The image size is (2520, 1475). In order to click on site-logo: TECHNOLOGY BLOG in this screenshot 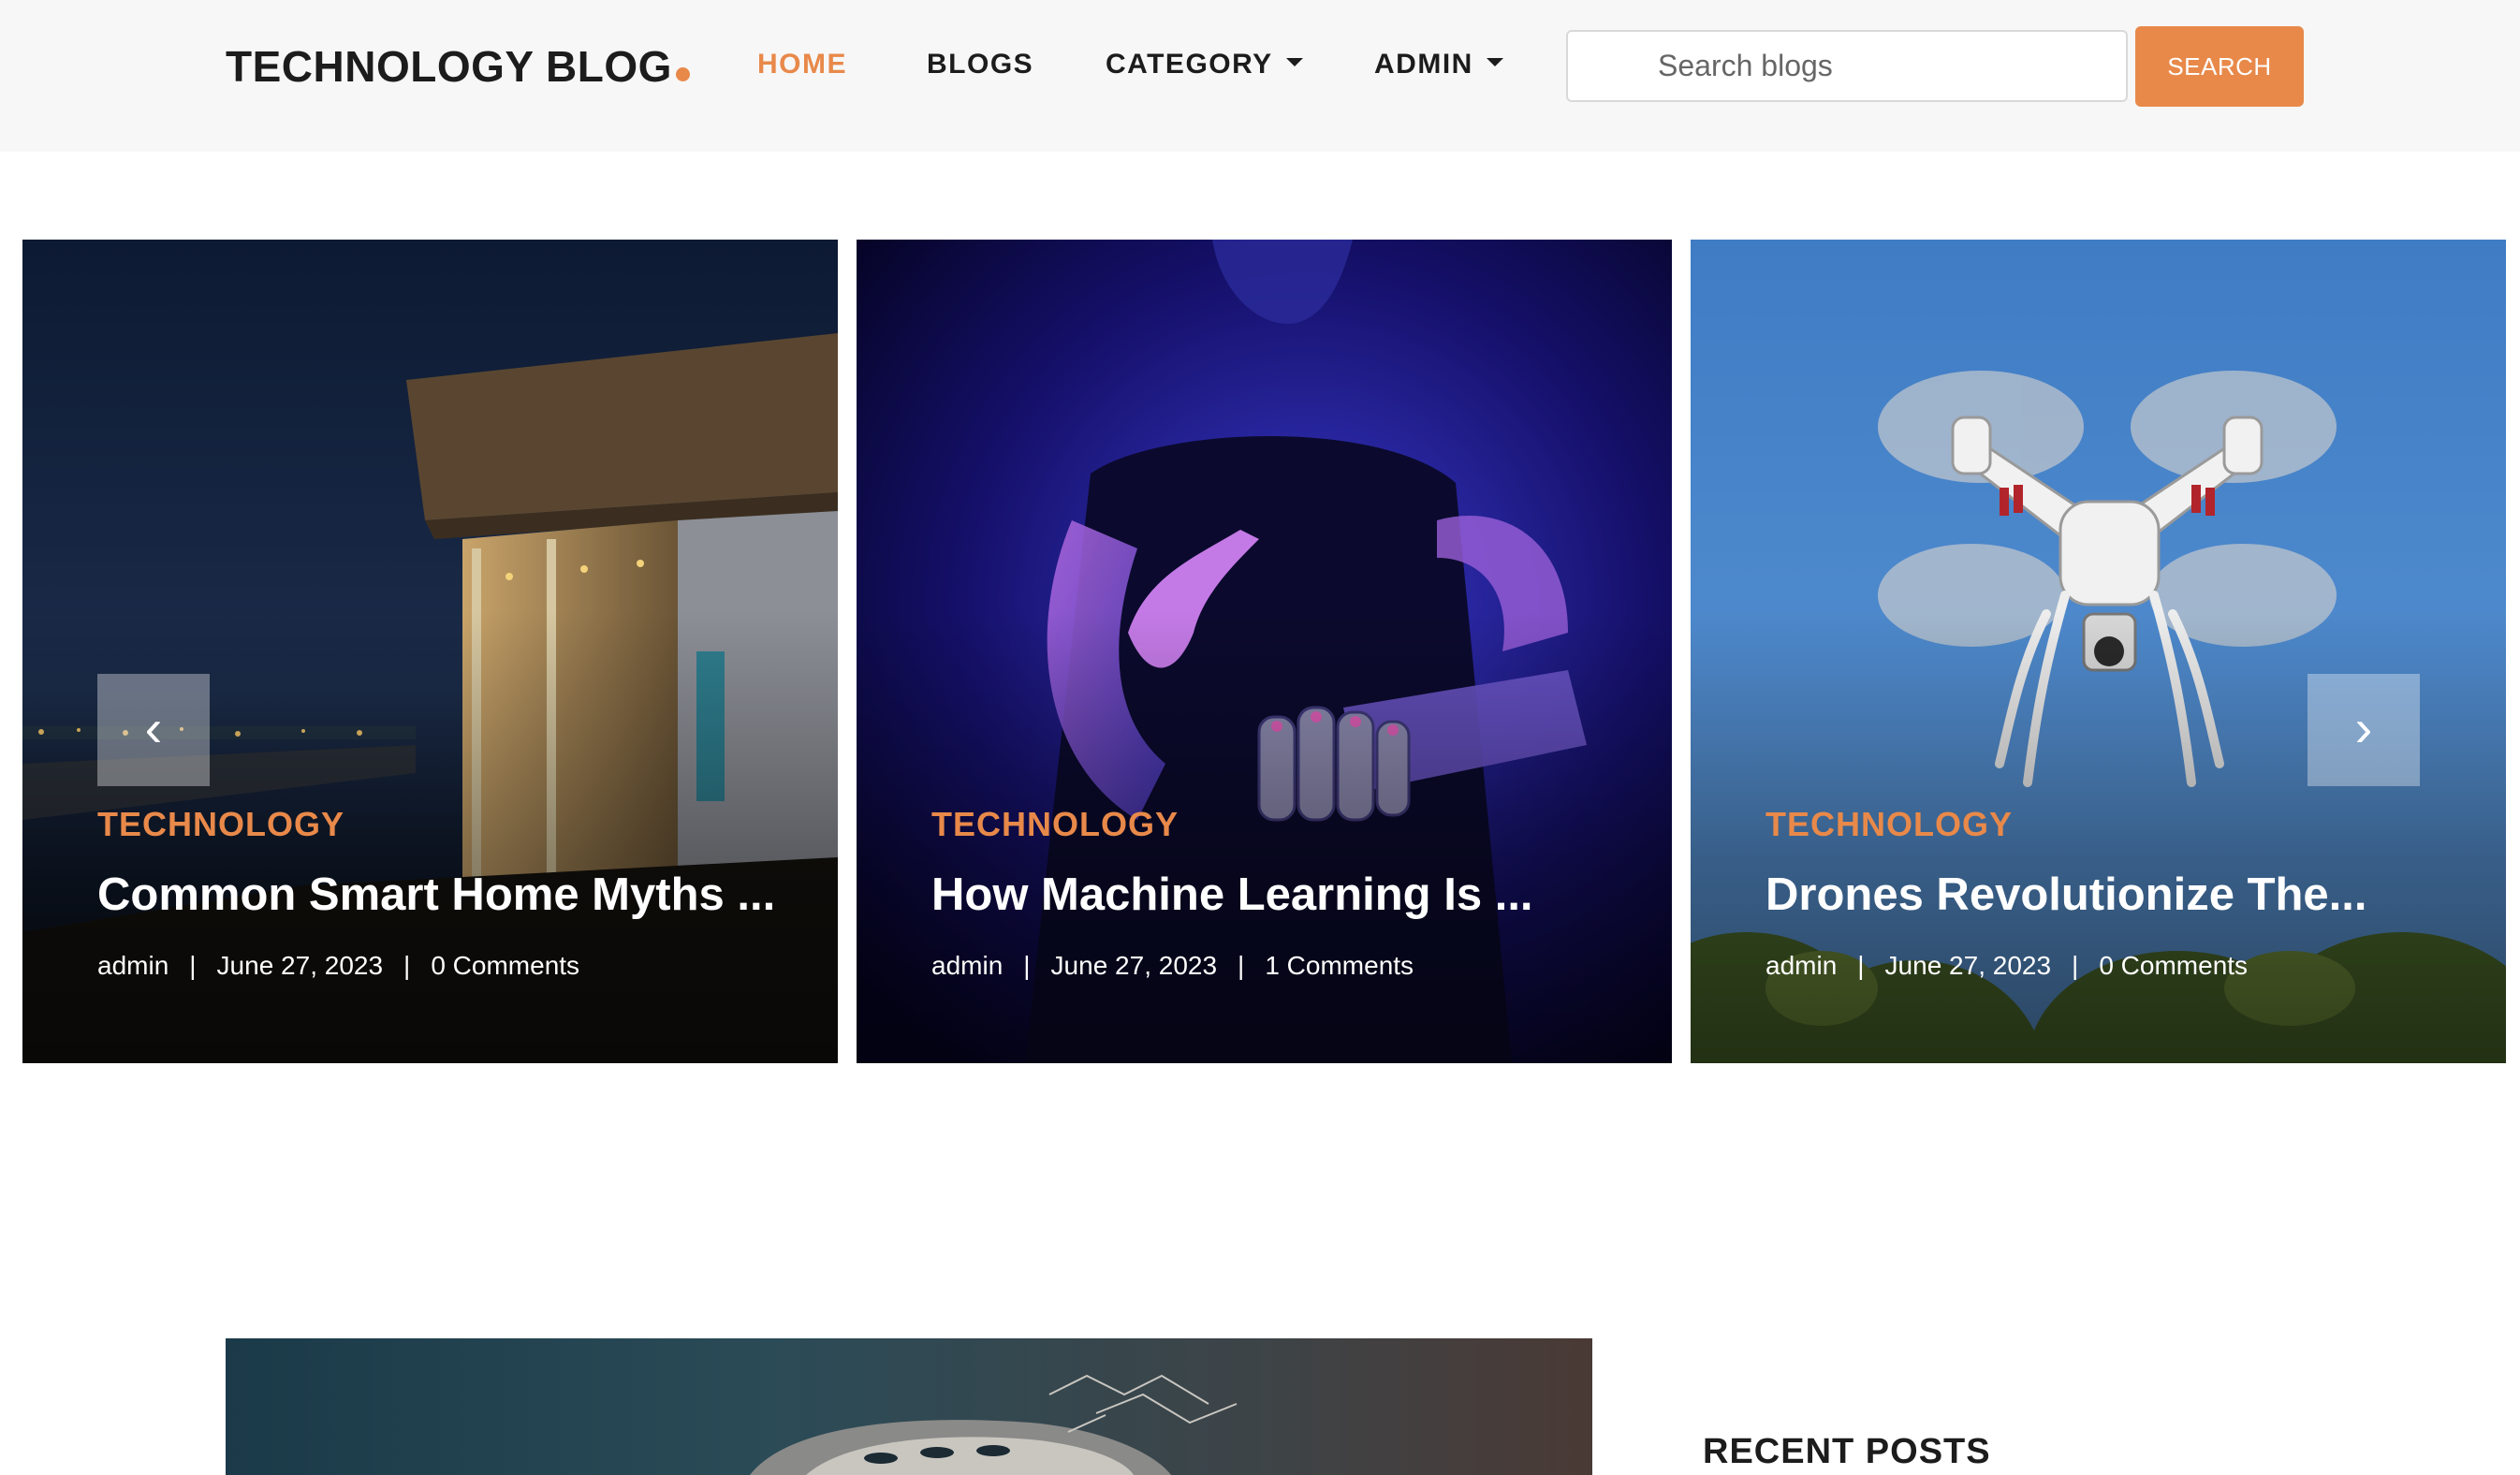, I will do `click(458, 66)`.